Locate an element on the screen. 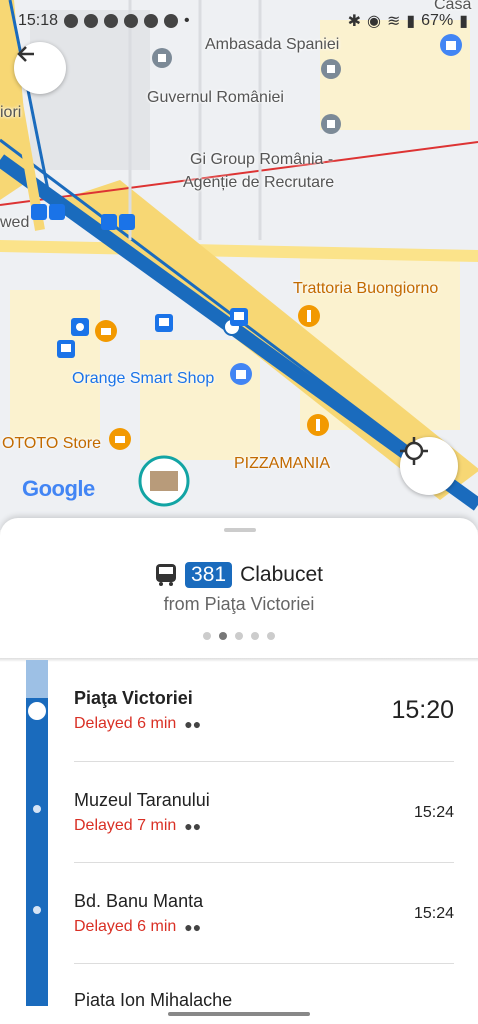  route-destination: Clabucet is located at coordinates (281, 574).